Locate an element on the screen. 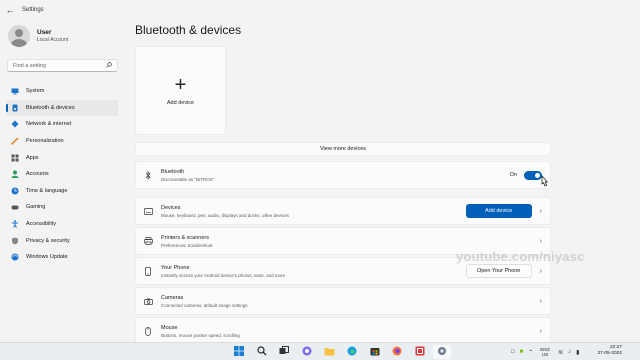 Image resolution: width=640 pixels, height=360 pixels. sidebar-item-label: Privacy & security is located at coordinates (48, 240).